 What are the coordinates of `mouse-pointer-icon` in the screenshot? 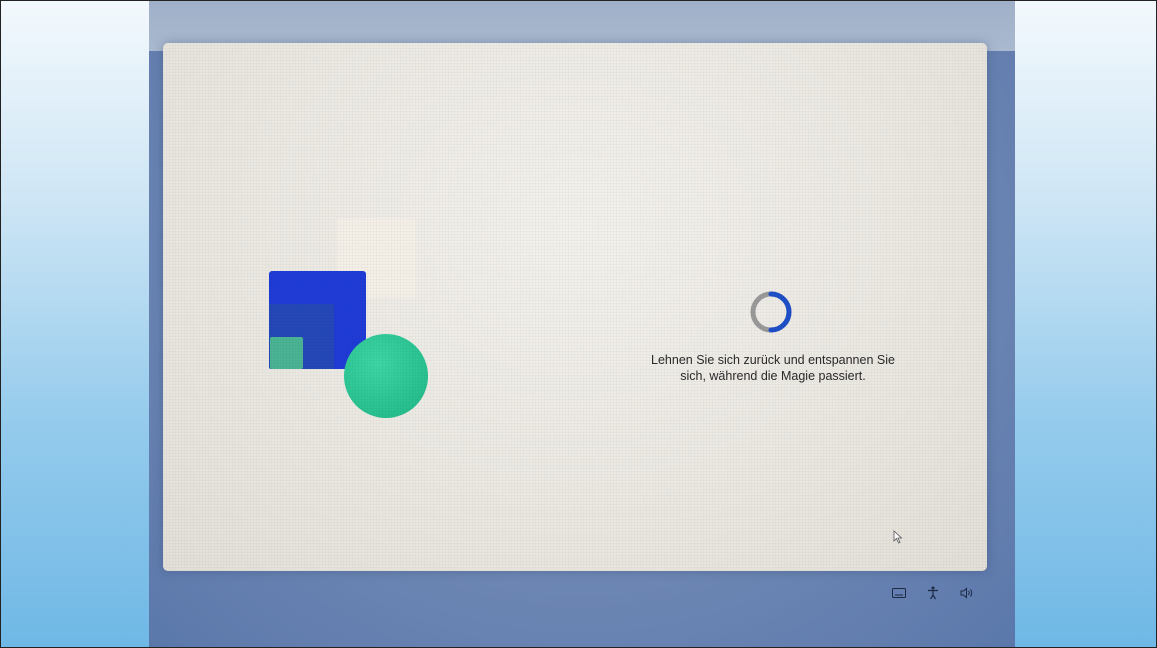 It's located at (898, 537).